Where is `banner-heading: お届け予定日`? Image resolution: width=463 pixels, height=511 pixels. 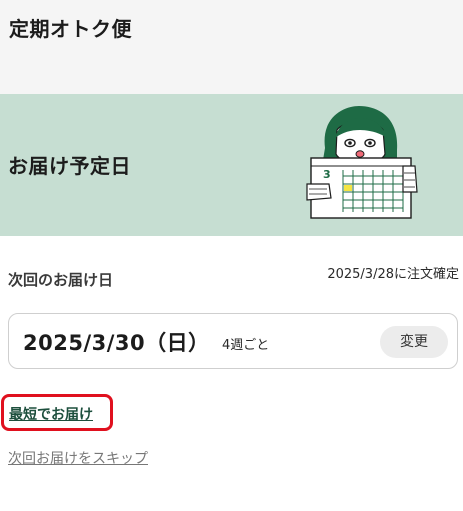
banner-heading: お届け予定日 is located at coordinates (69, 166).